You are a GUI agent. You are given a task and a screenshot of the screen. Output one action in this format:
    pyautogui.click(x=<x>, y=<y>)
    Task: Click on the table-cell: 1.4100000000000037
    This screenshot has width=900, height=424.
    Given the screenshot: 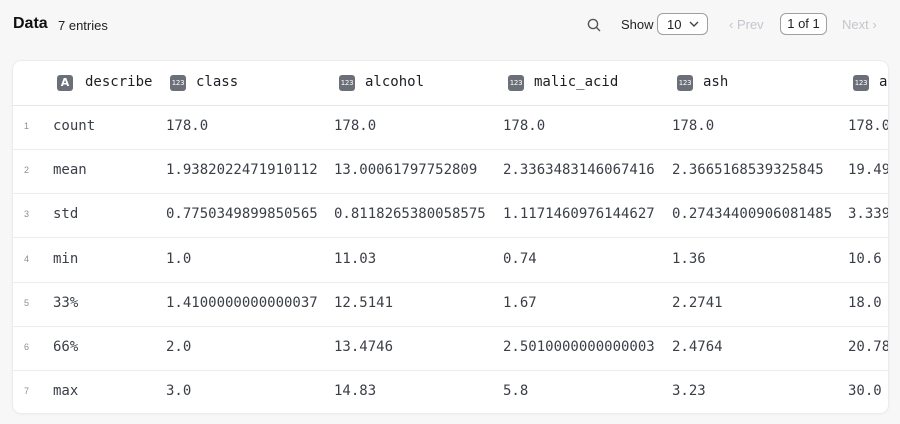 What is the action you would take?
    pyautogui.click(x=242, y=302)
    